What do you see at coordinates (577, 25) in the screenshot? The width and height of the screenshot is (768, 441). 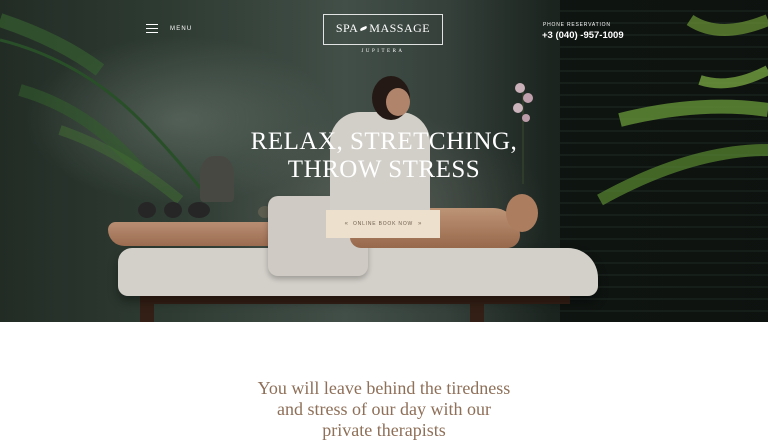 I see `phone-reservation-label: PHONE RESERVATION` at bounding box center [577, 25].